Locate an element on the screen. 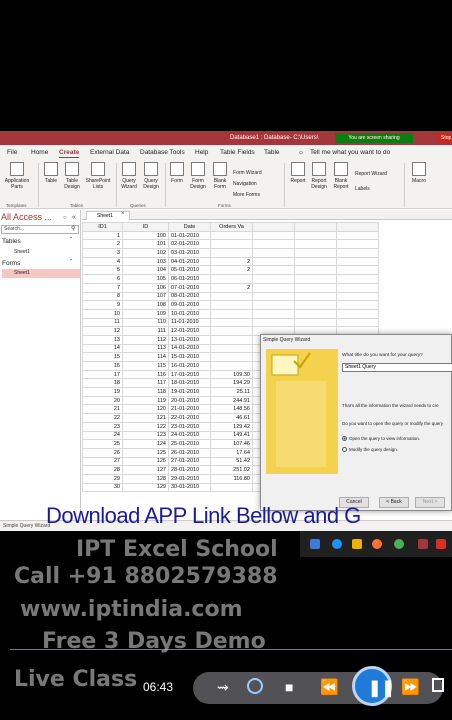 The width and height of the screenshot is (452, 720). table-cell: 244.91 is located at coordinates (231, 400).